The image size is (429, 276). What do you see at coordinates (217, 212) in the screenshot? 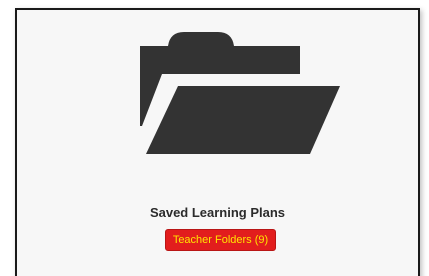
I see `section-title: Saved Learning Plans` at bounding box center [217, 212].